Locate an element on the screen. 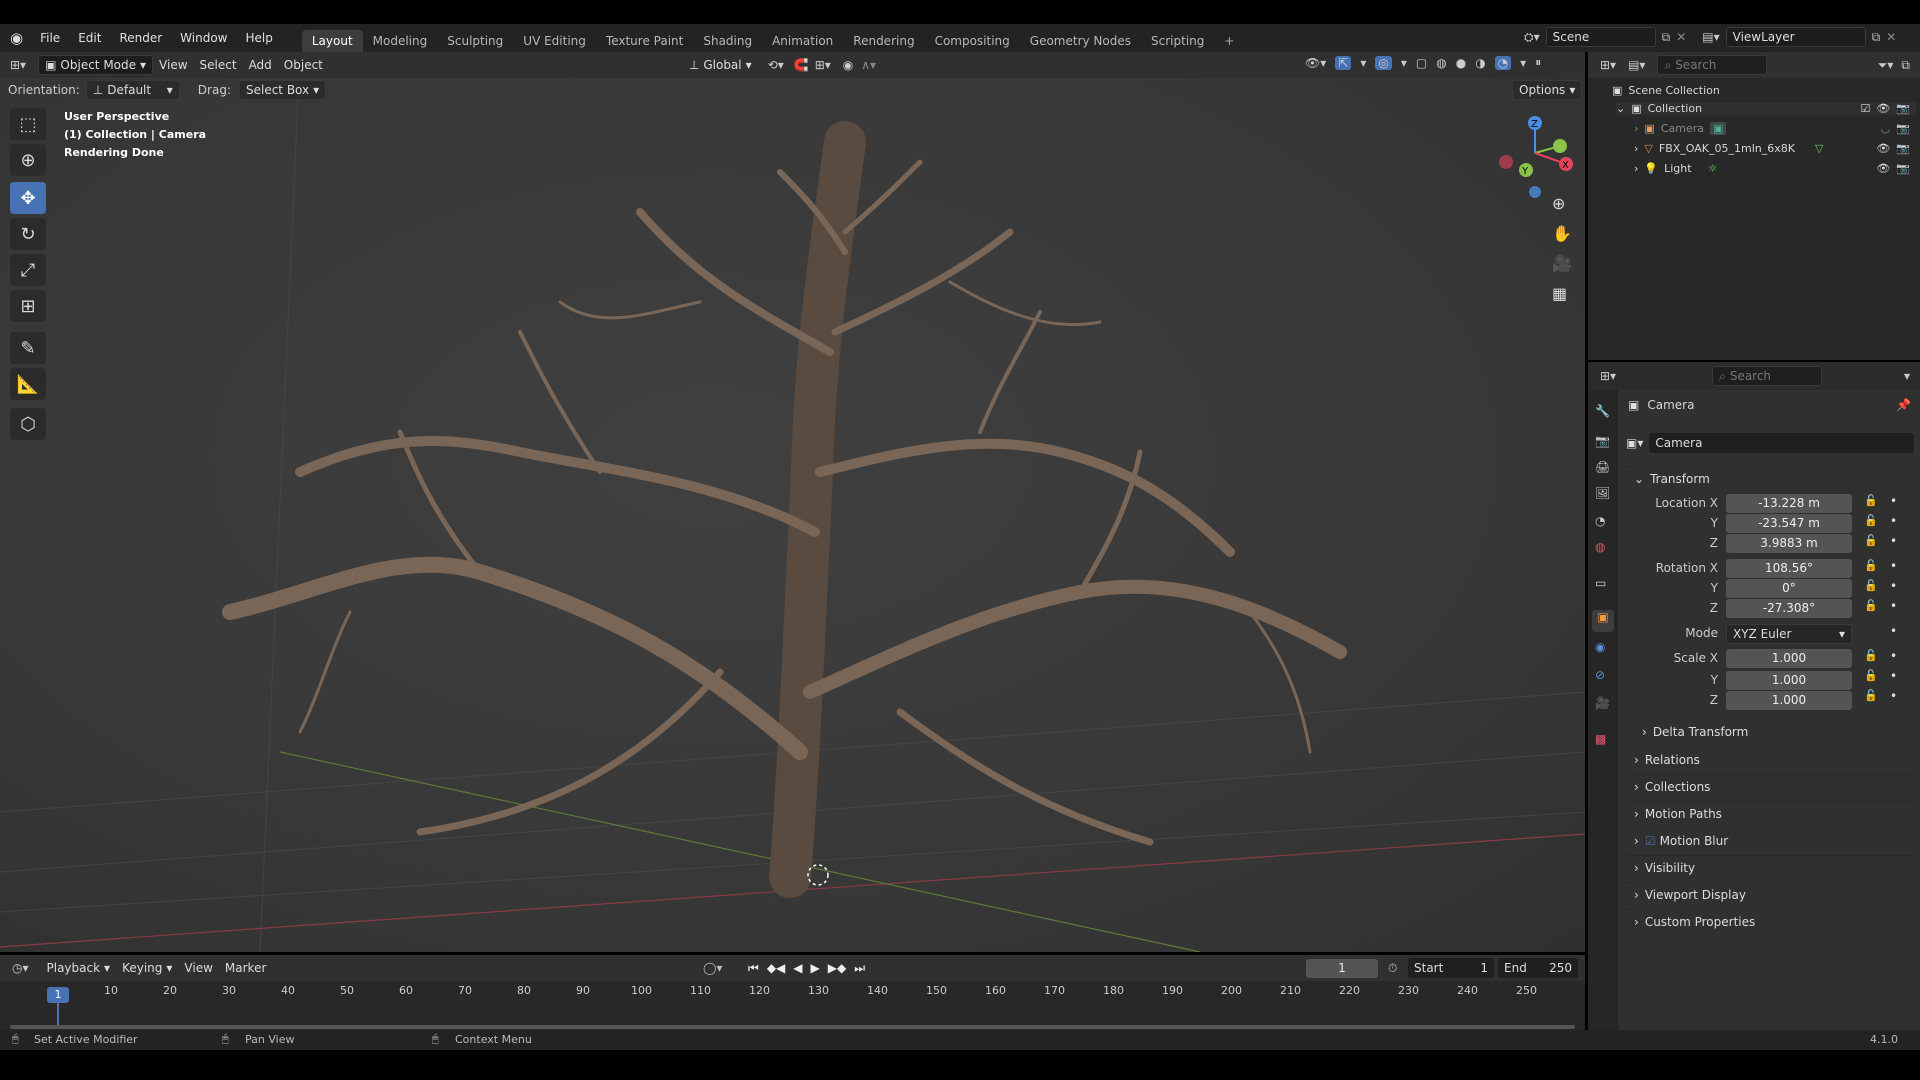 The height and width of the screenshot is (1080, 1920). menu-edit: Edit is located at coordinates (89, 38).